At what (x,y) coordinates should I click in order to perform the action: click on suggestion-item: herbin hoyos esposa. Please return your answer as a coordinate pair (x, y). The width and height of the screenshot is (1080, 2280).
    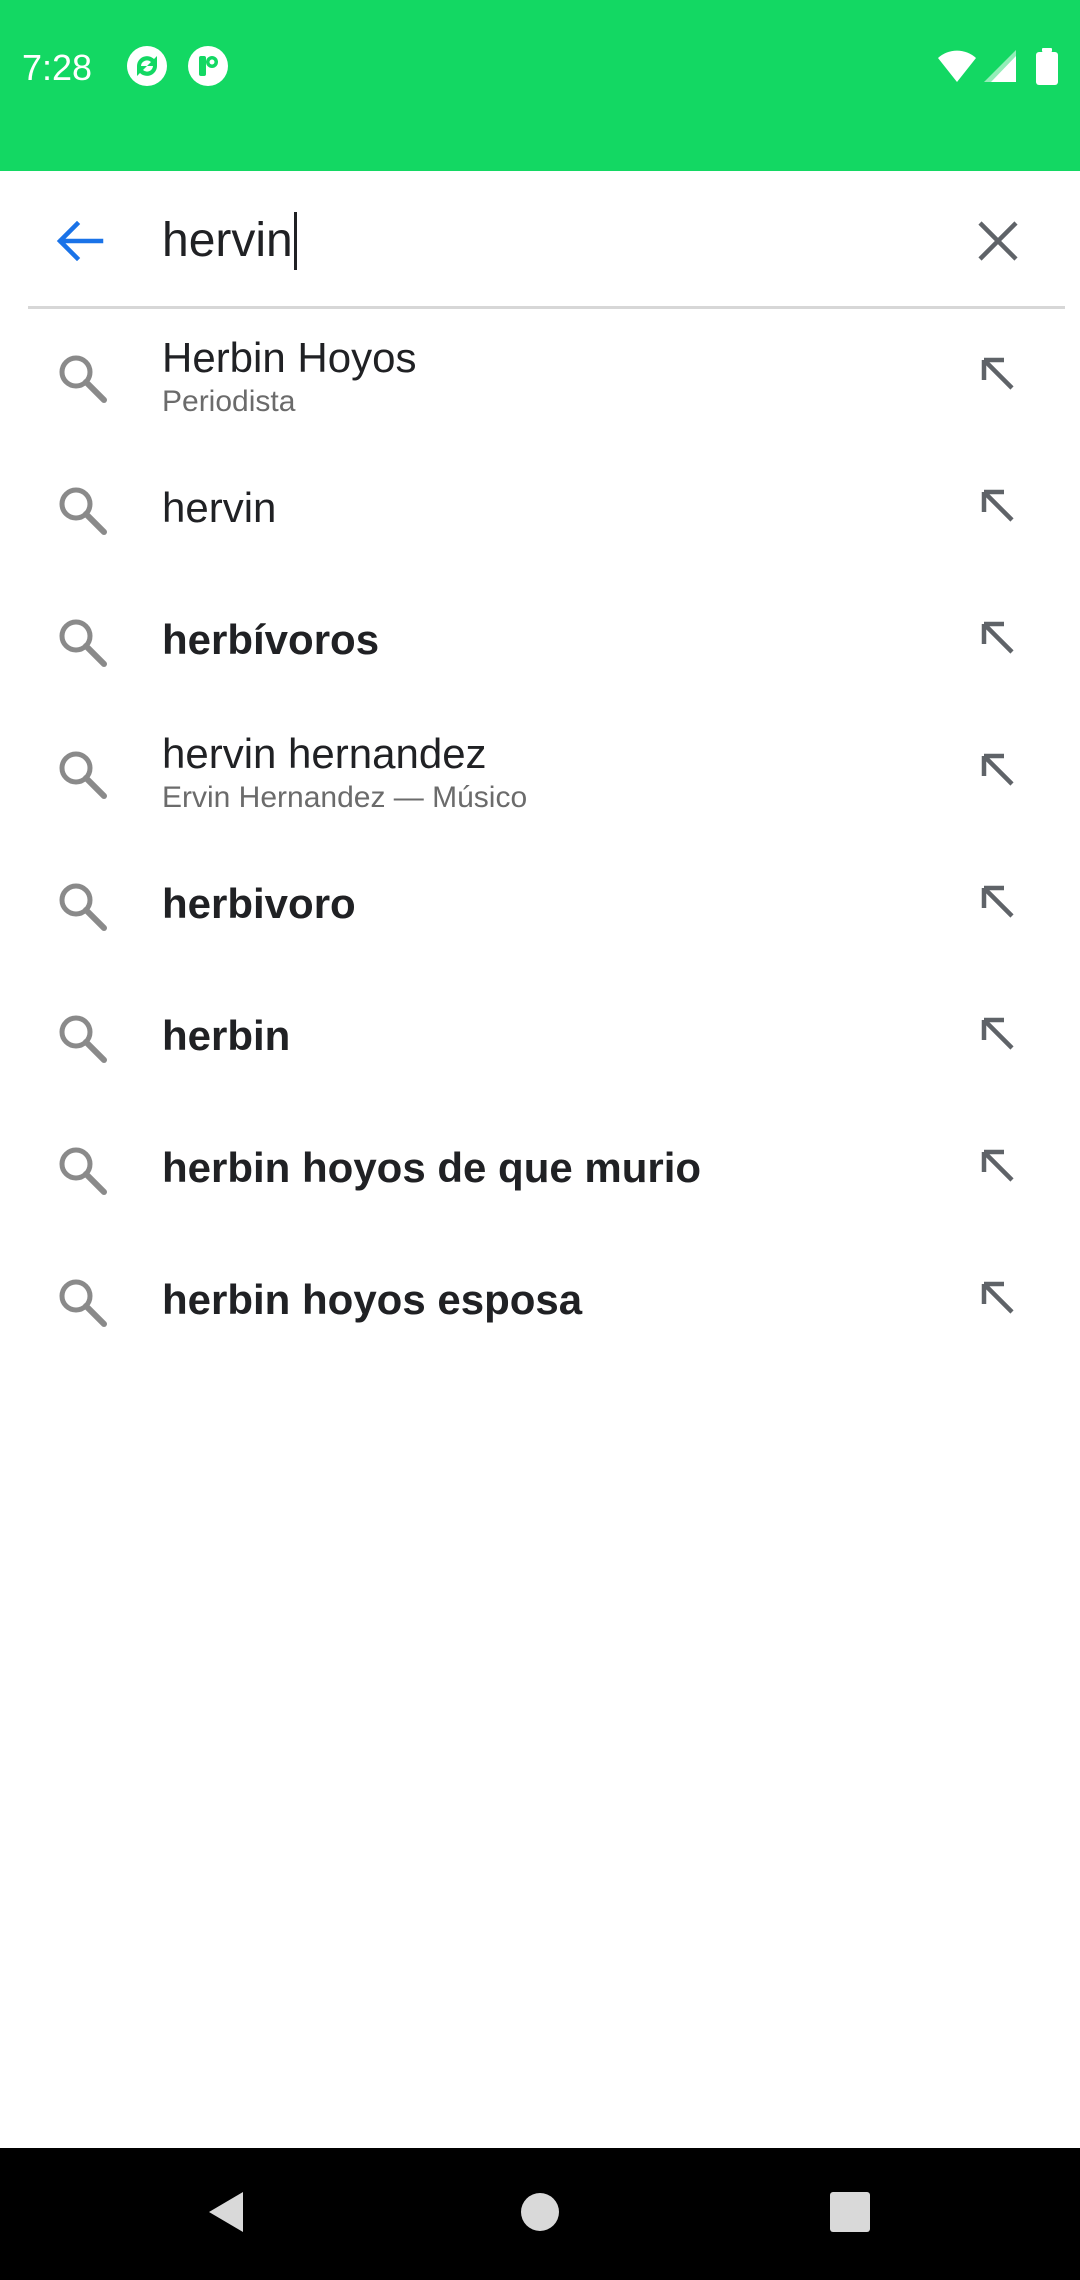
    Looking at the image, I should click on (540, 1300).